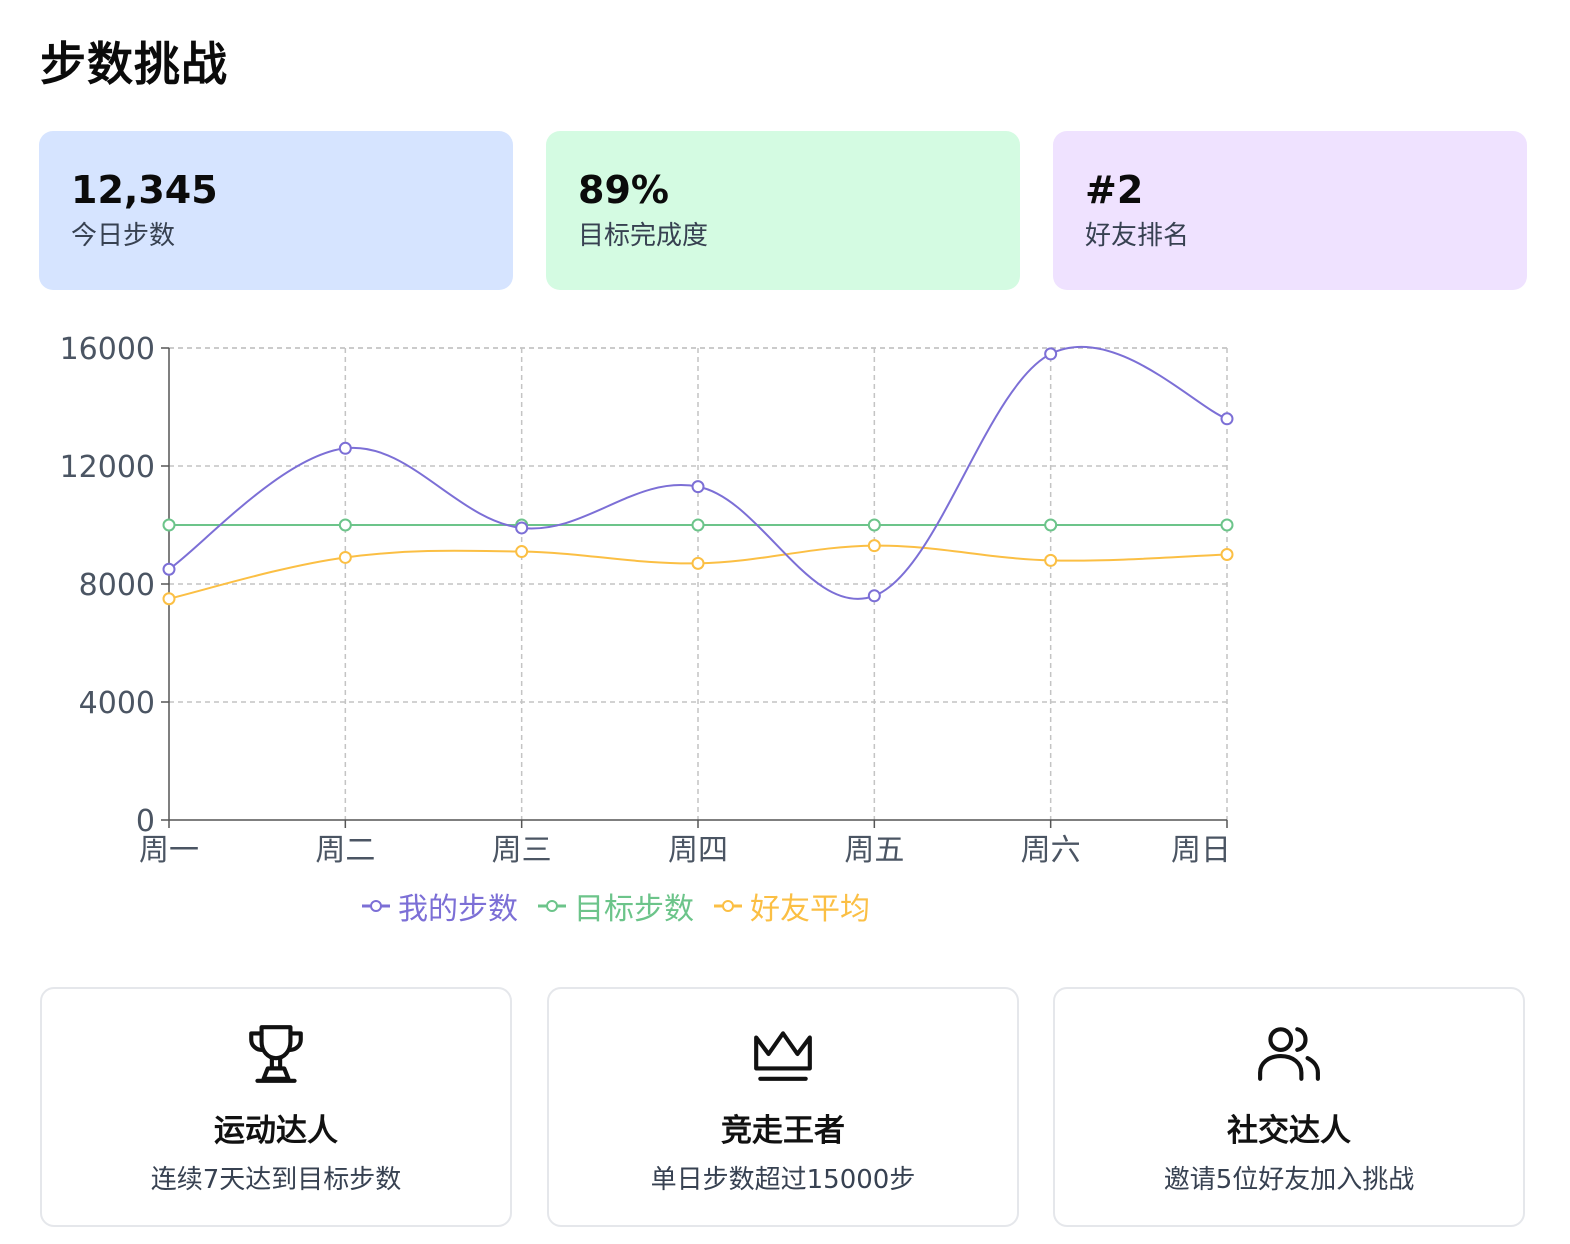 Image resolution: width=1570 pixels, height=1244 pixels. What do you see at coordinates (783, 1056) in the screenshot?
I see `crown-icon` at bounding box center [783, 1056].